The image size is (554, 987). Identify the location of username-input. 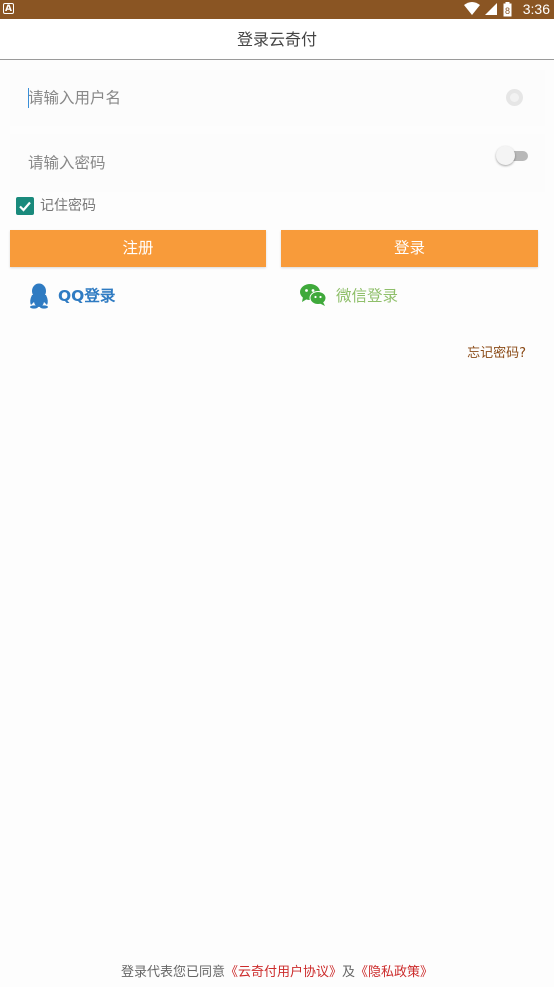
(248, 98).